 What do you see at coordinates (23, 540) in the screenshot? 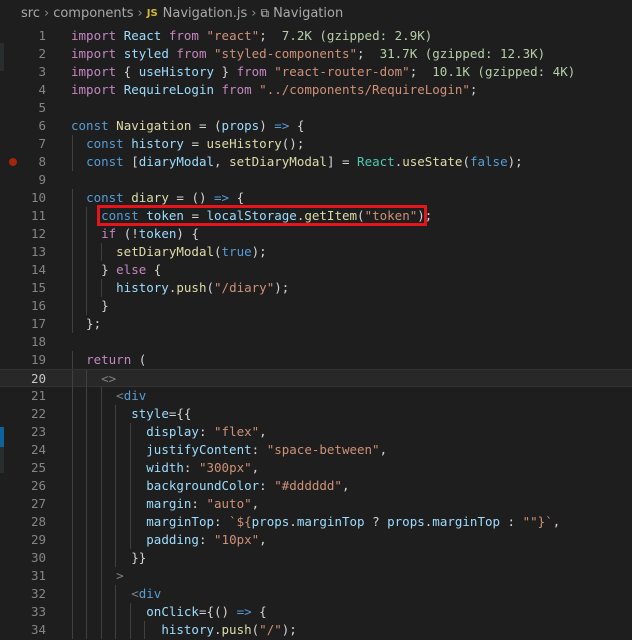
I see `line-number: 29` at bounding box center [23, 540].